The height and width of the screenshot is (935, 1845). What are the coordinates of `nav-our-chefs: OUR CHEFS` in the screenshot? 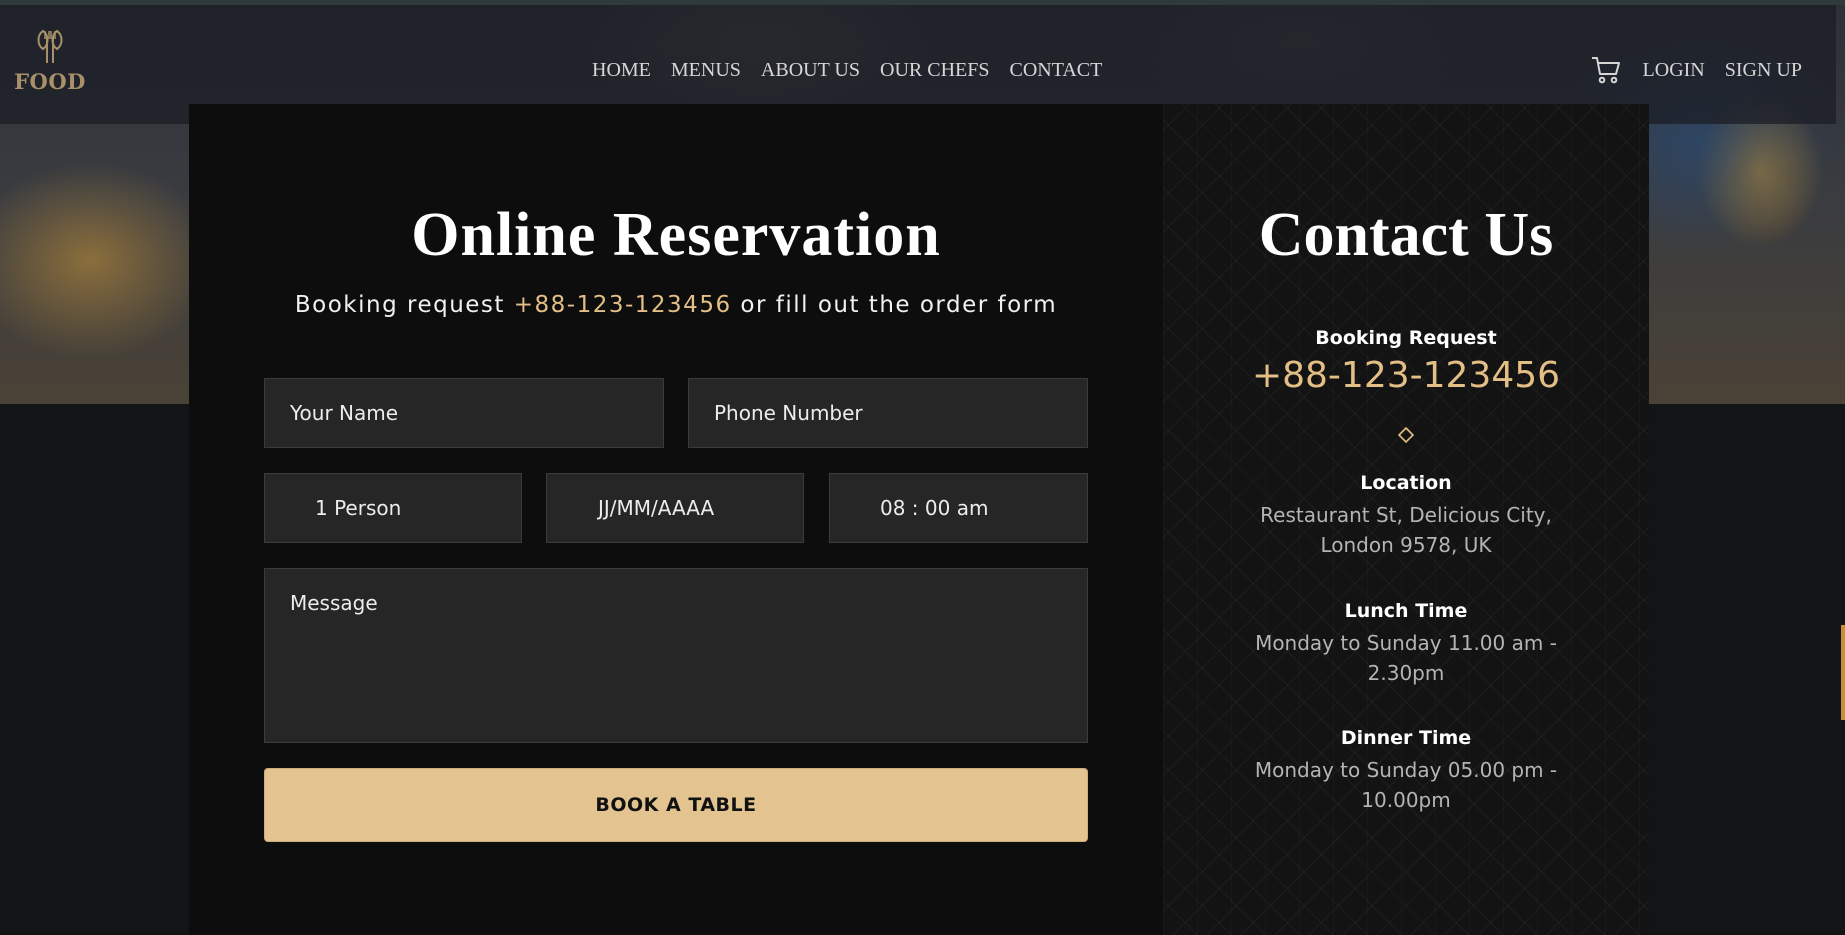 It's located at (934, 70).